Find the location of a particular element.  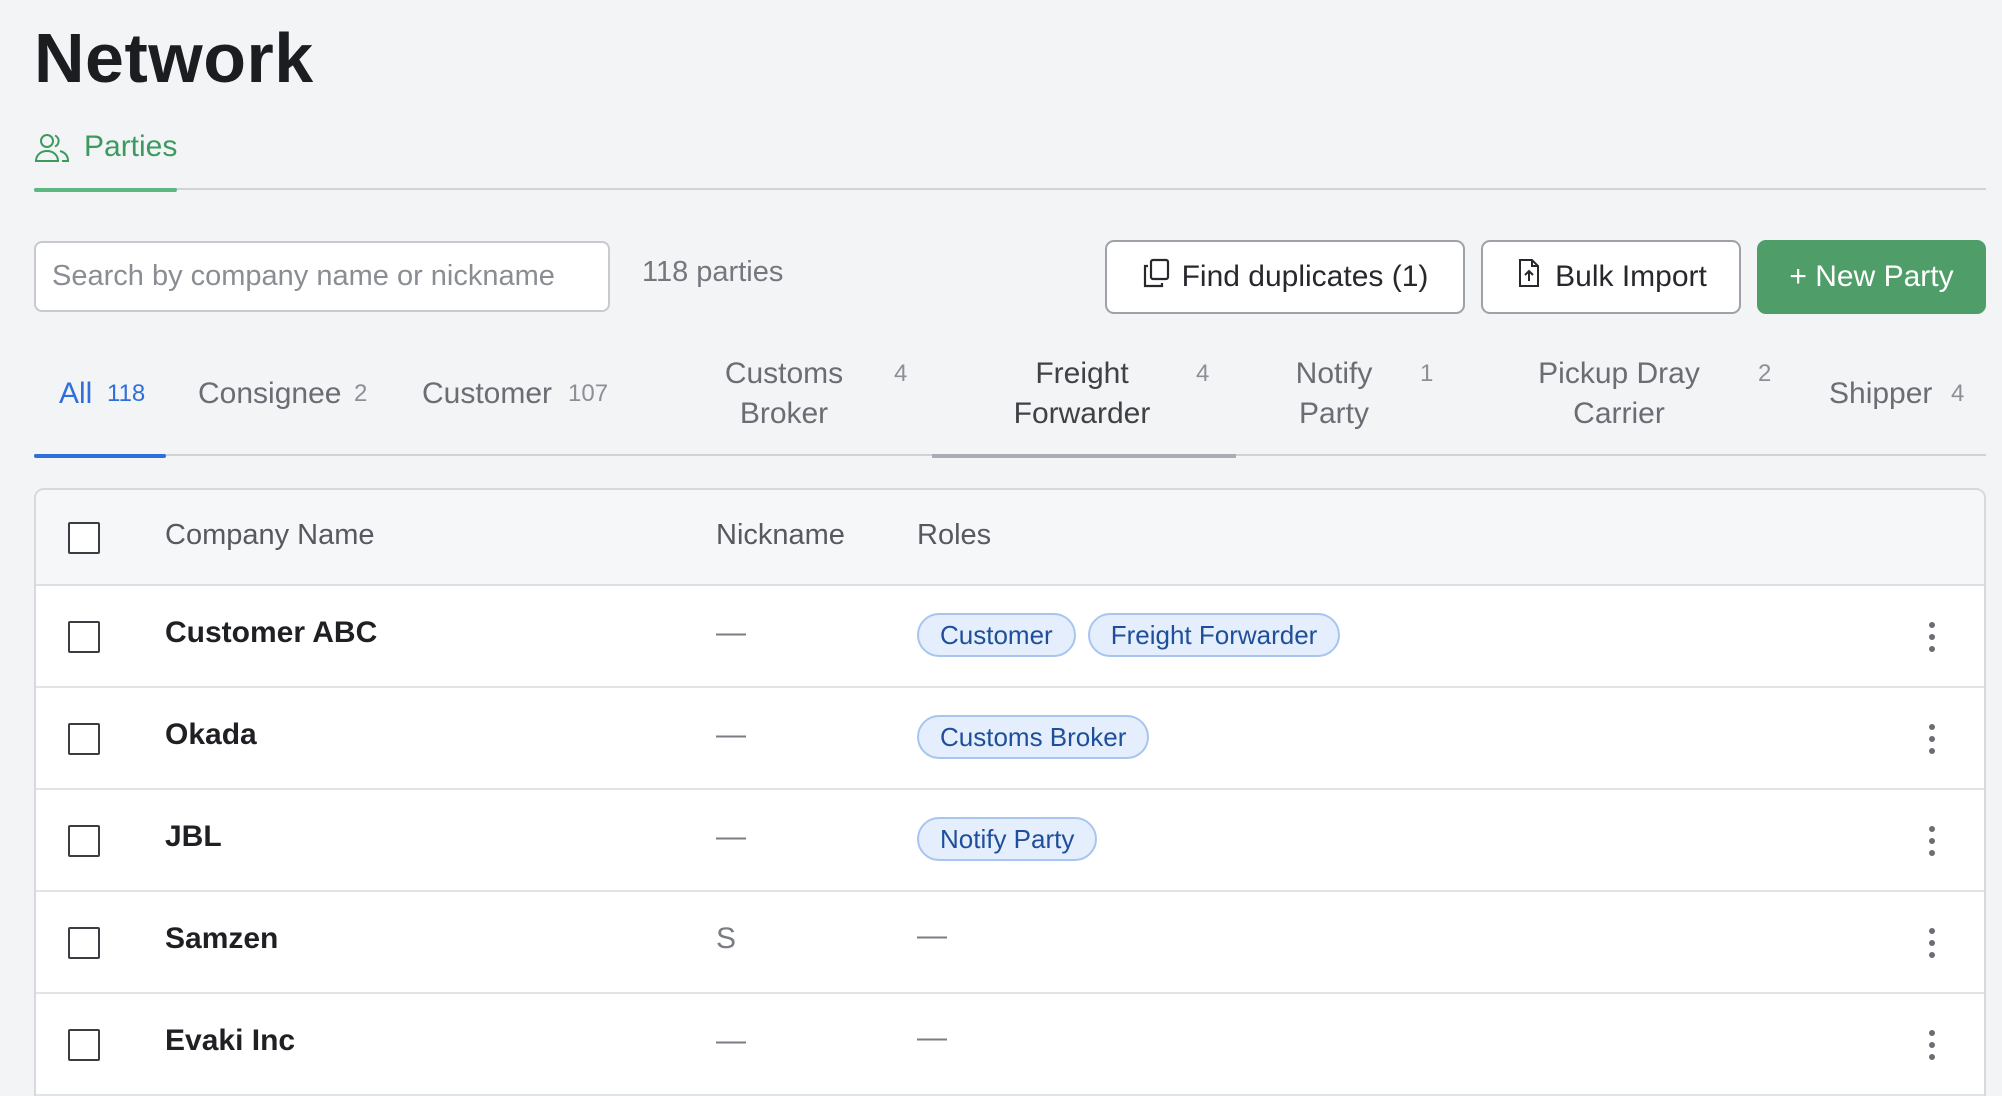

tab-count: 118 is located at coordinates (126, 393).